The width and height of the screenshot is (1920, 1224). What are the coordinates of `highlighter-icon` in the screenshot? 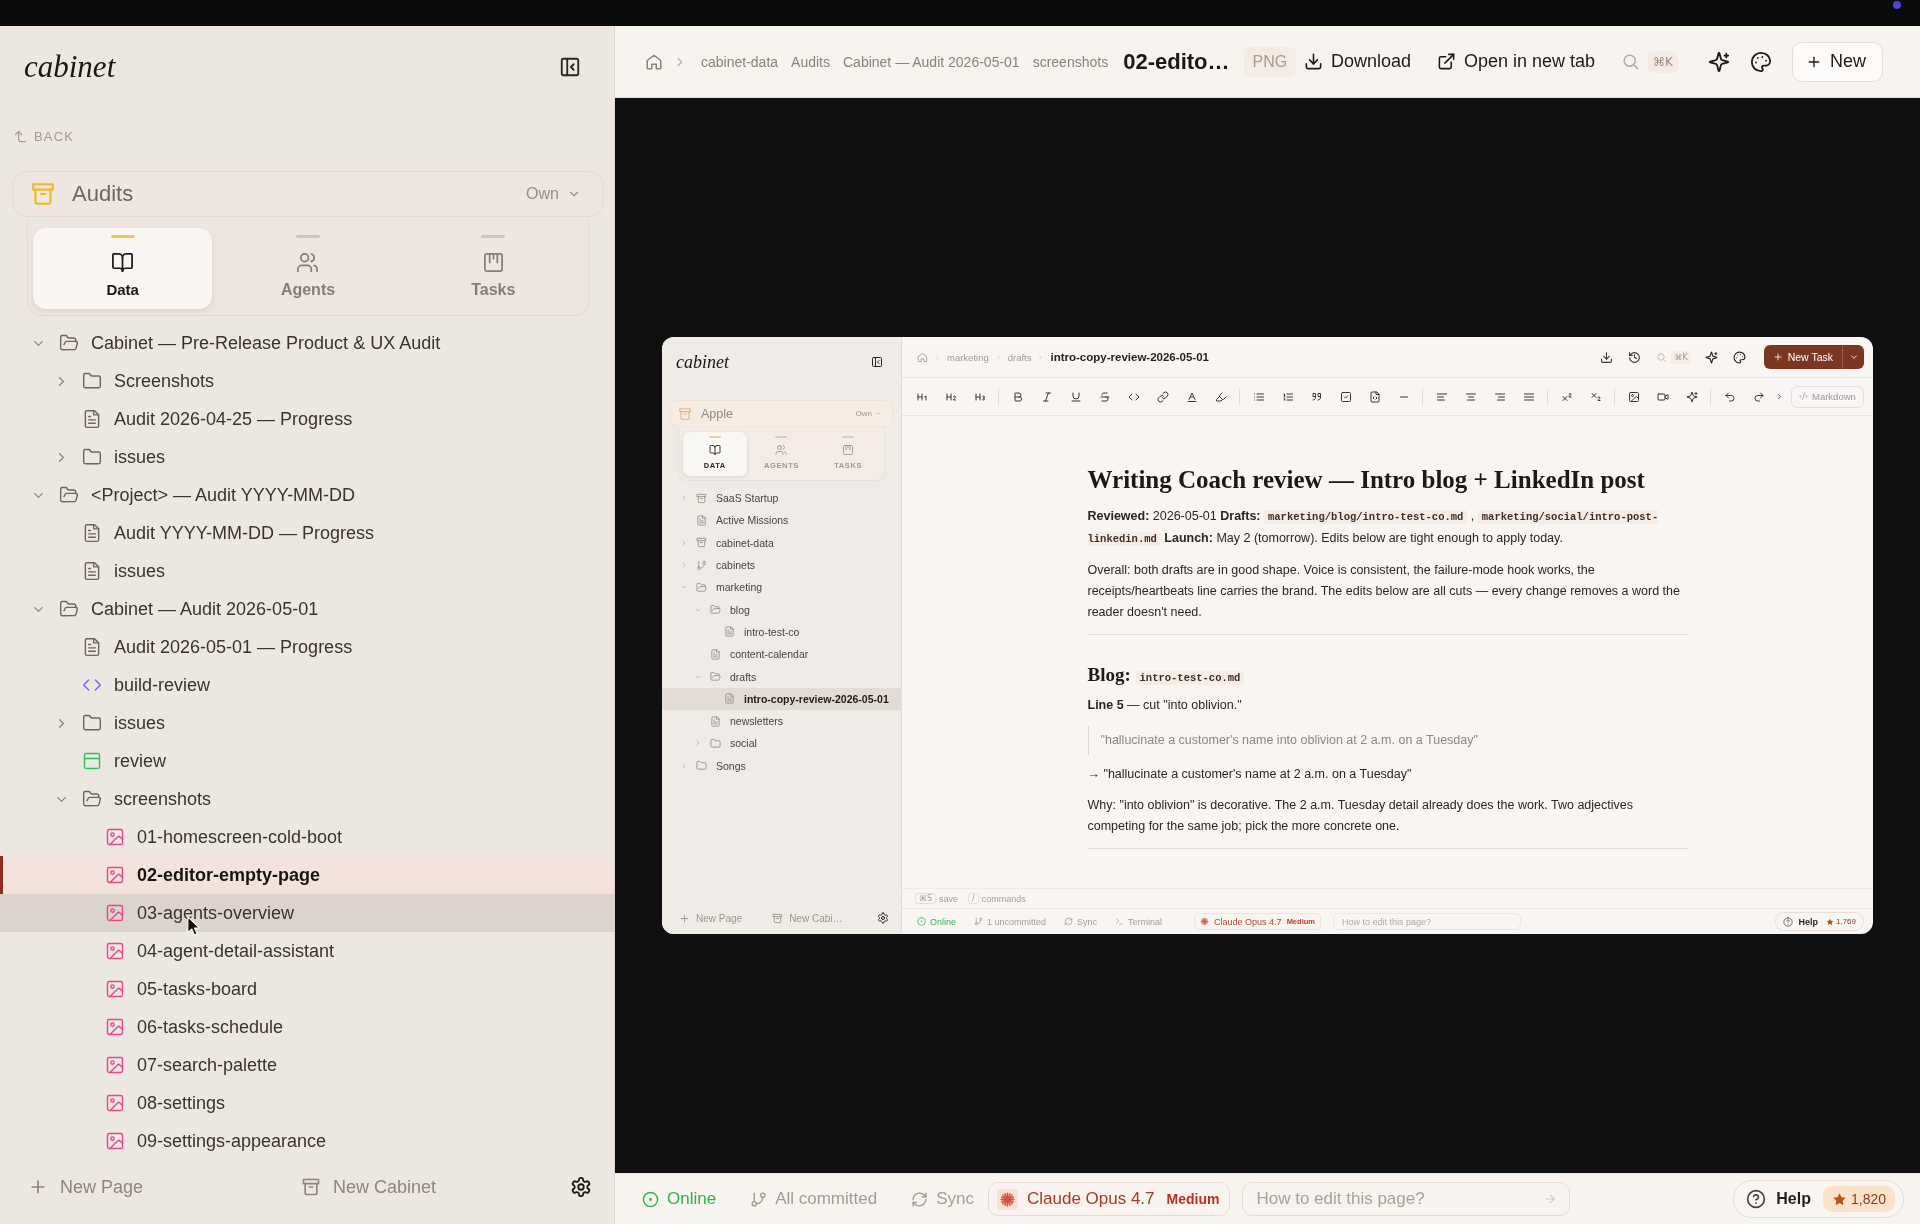 It's located at (1220, 396).